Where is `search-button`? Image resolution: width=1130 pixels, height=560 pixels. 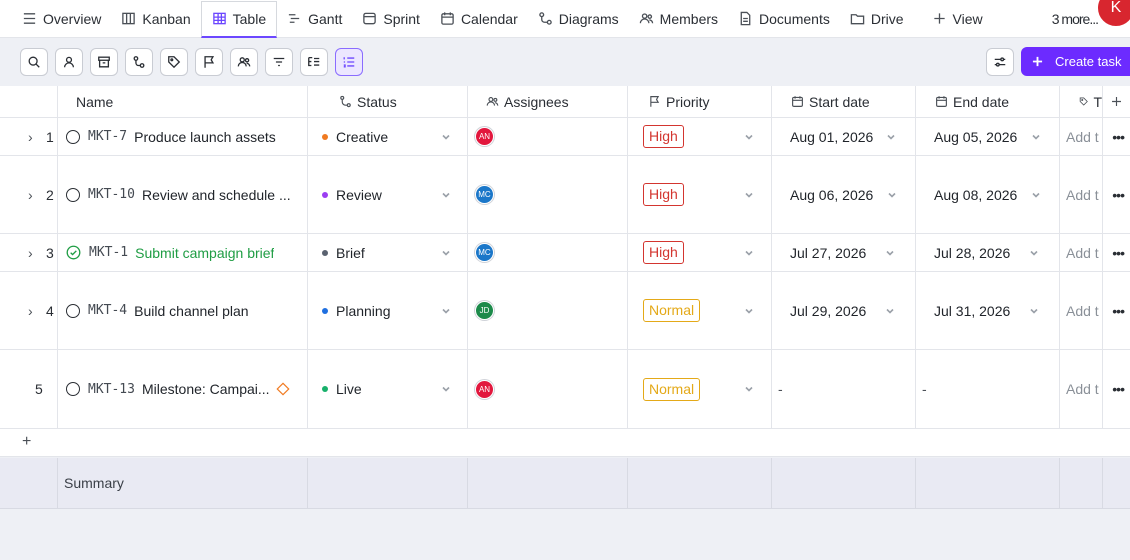
search-button is located at coordinates (34, 62).